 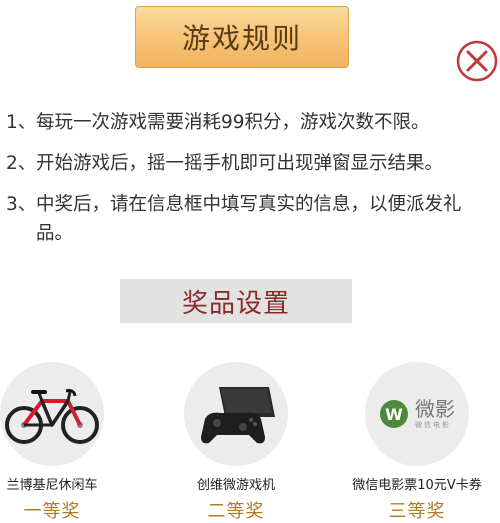 I want to click on close-icon, so click(x=477, y=61).